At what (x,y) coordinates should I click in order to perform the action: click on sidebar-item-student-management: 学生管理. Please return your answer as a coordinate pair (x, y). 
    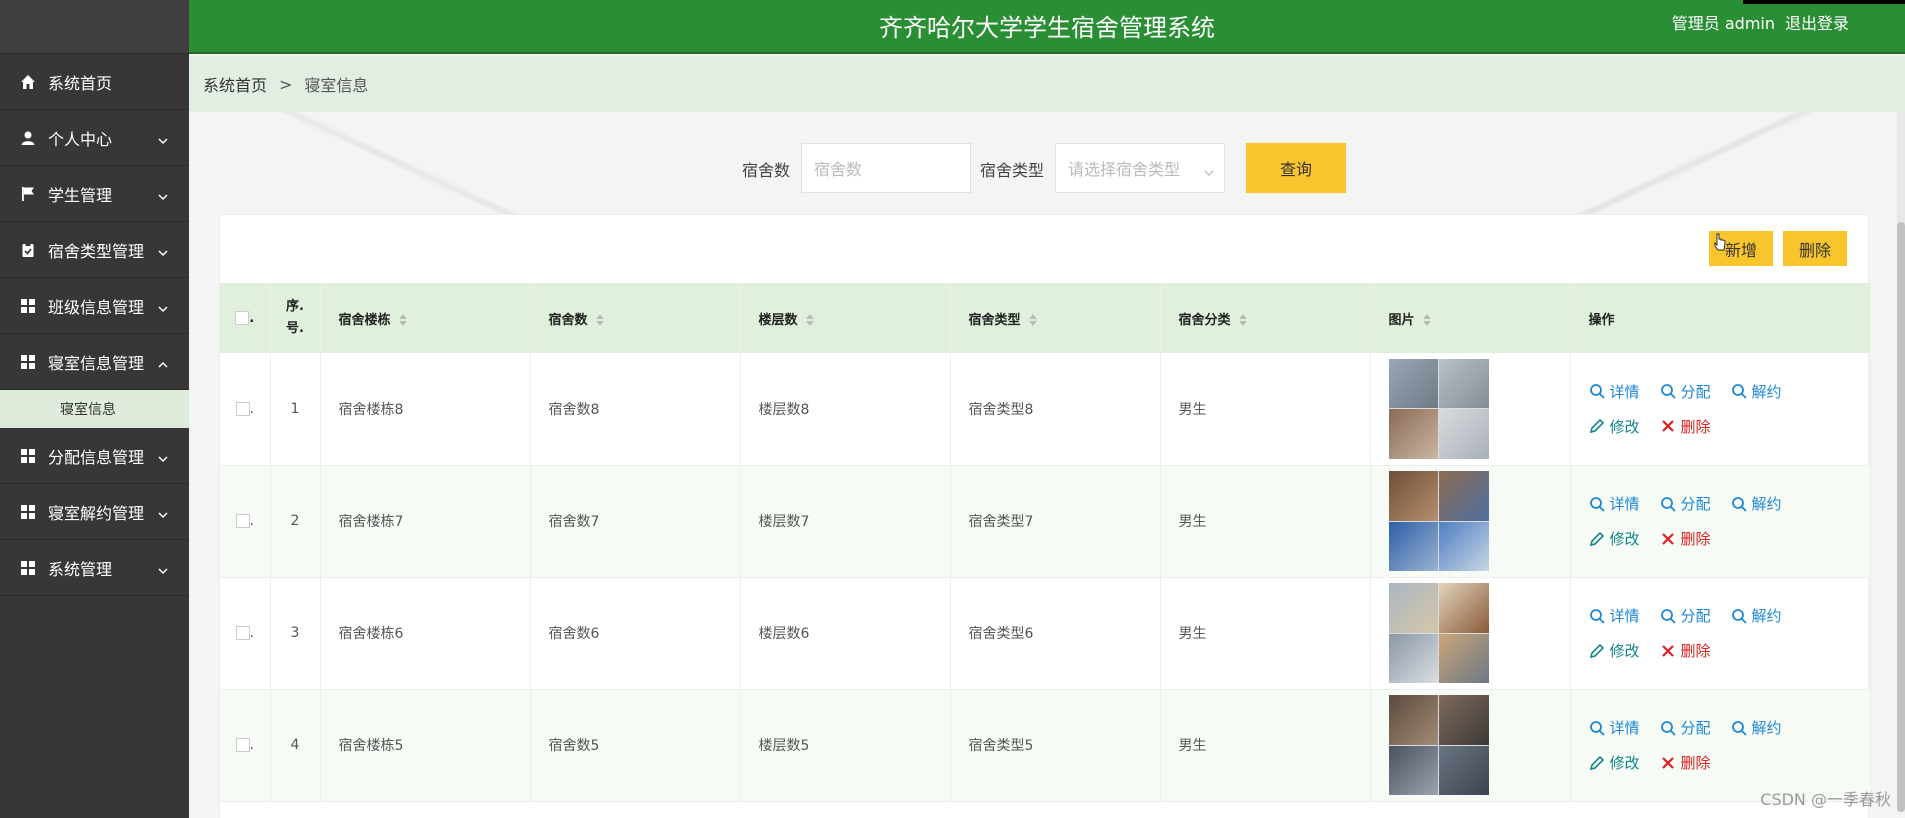
    Looking at the image, I should click on (94, 194).